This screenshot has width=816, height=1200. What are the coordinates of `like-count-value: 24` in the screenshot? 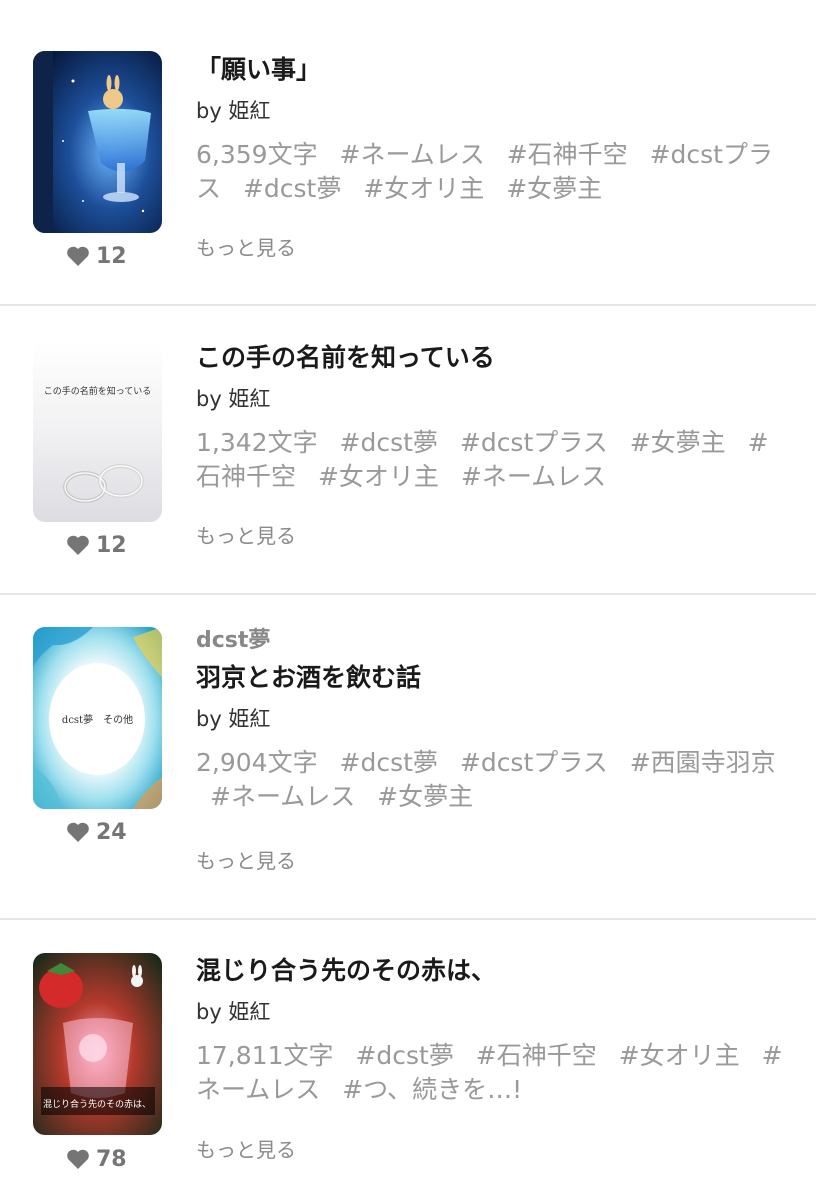 It's located at (111, 832).